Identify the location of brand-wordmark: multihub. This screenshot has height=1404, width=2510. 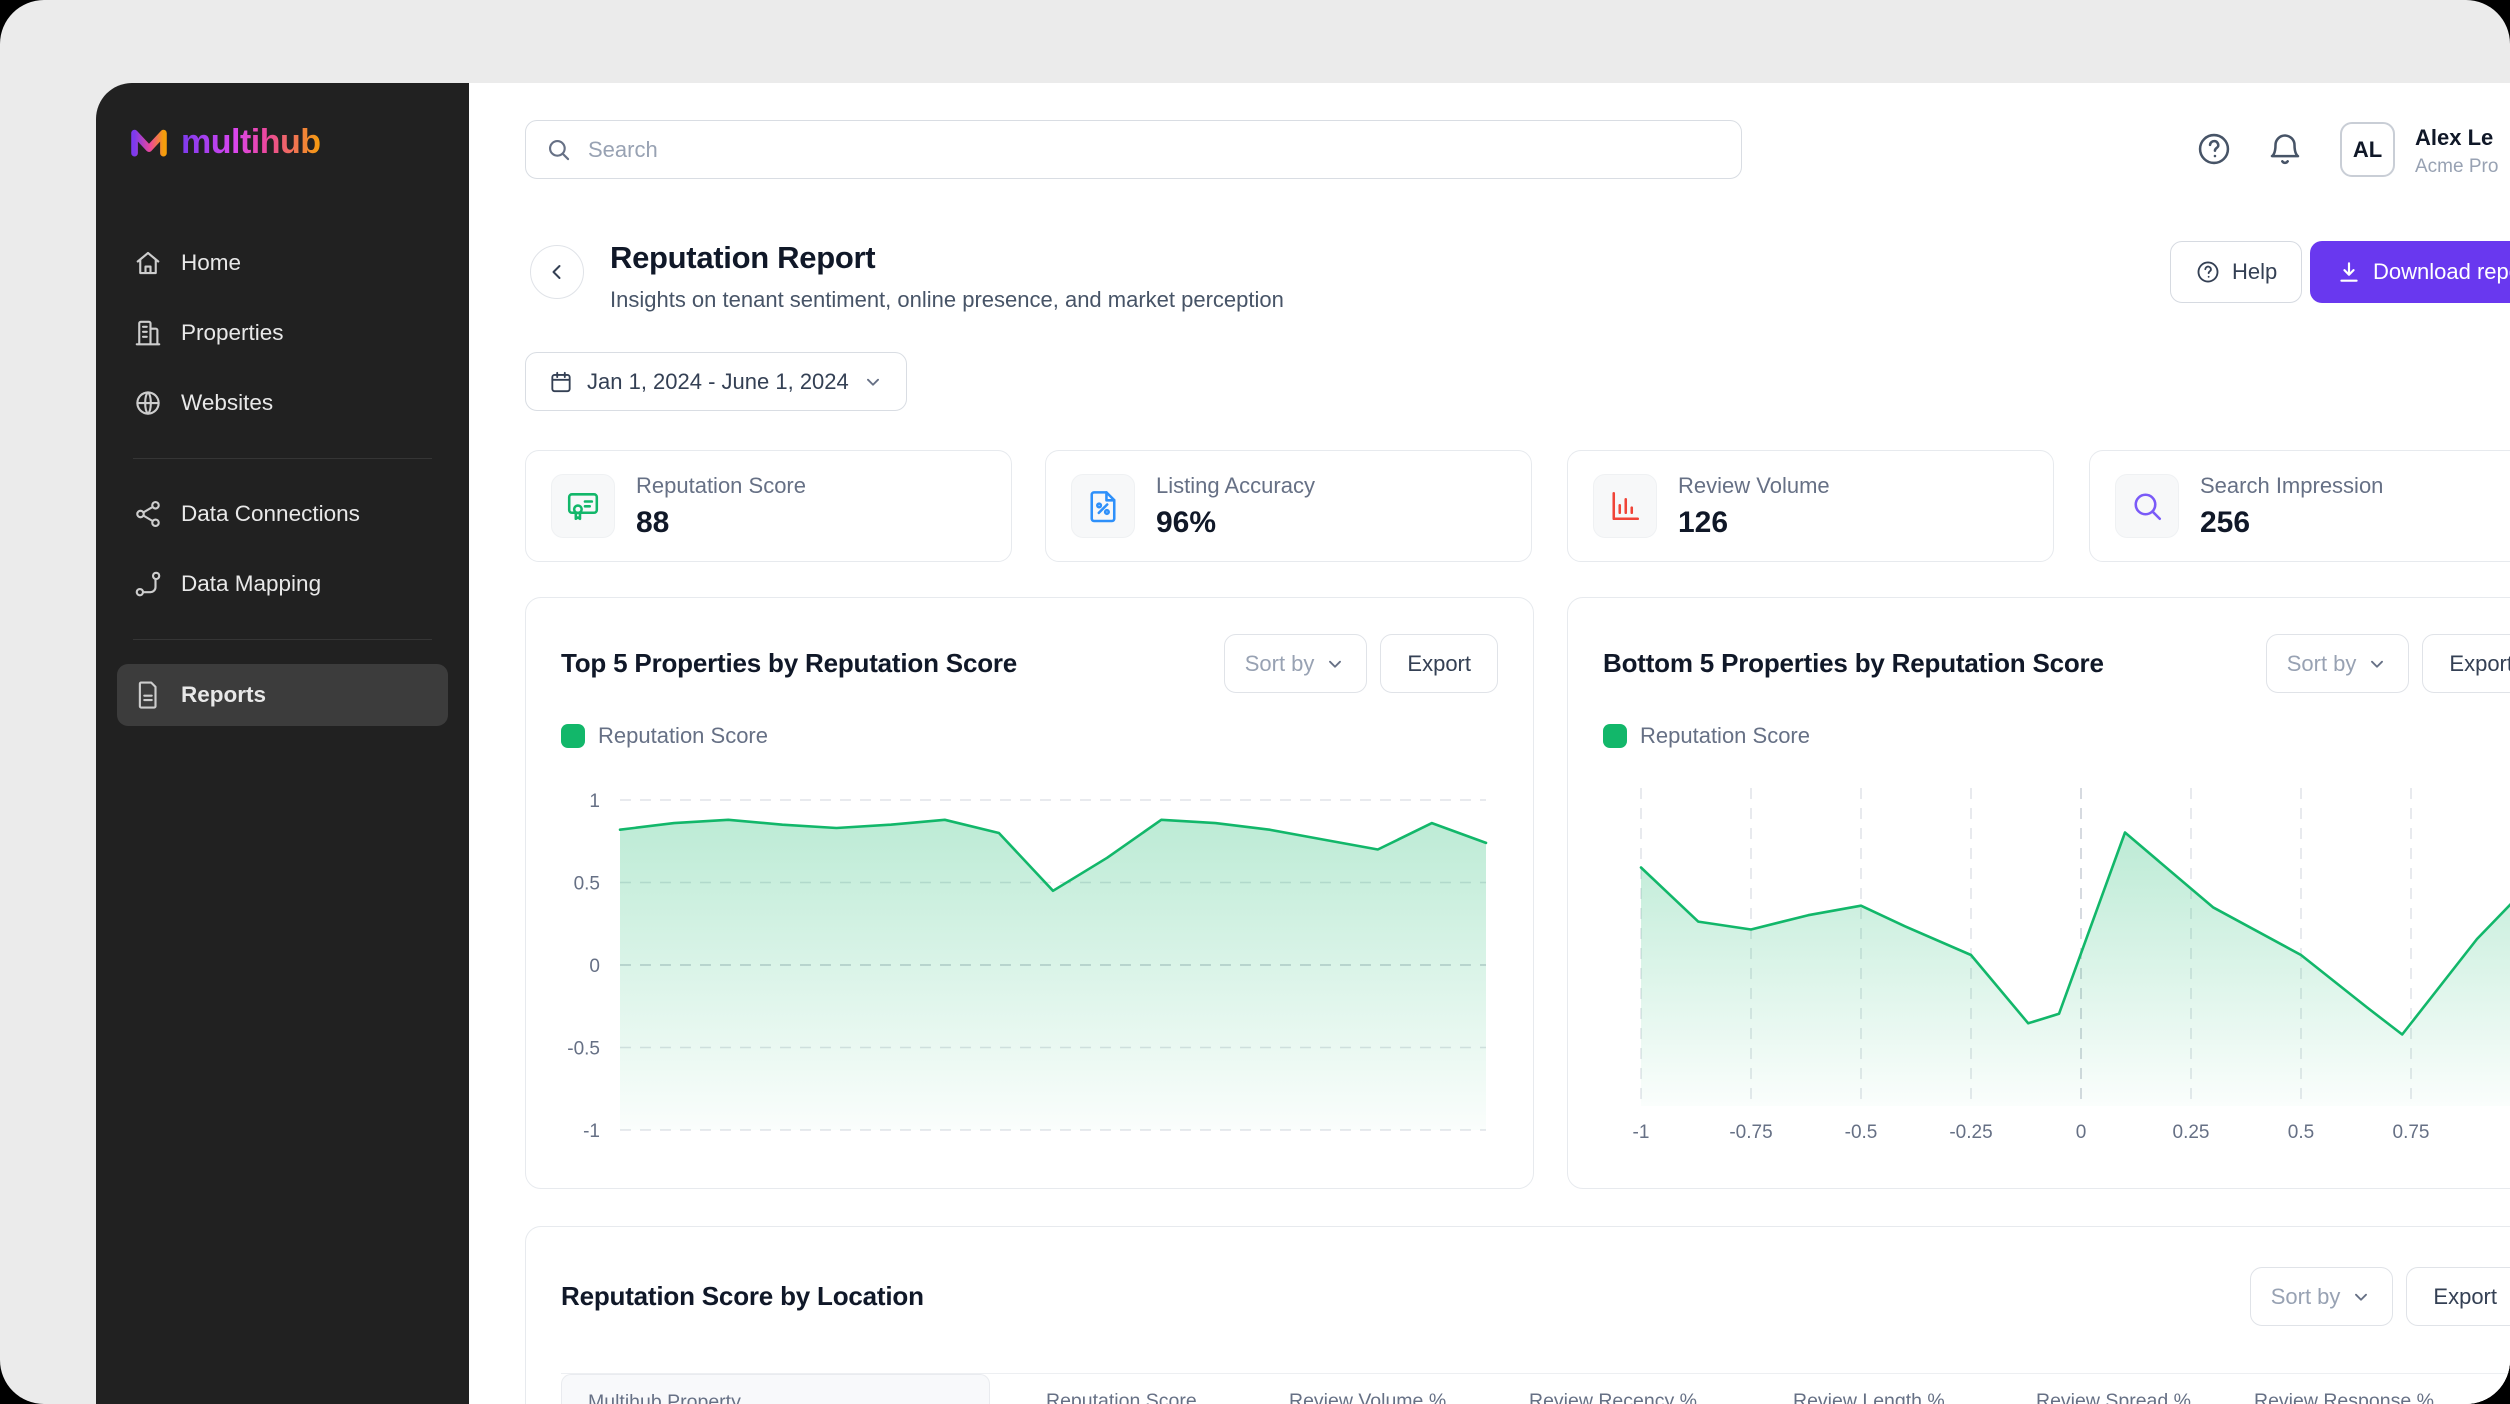
(251, 141).